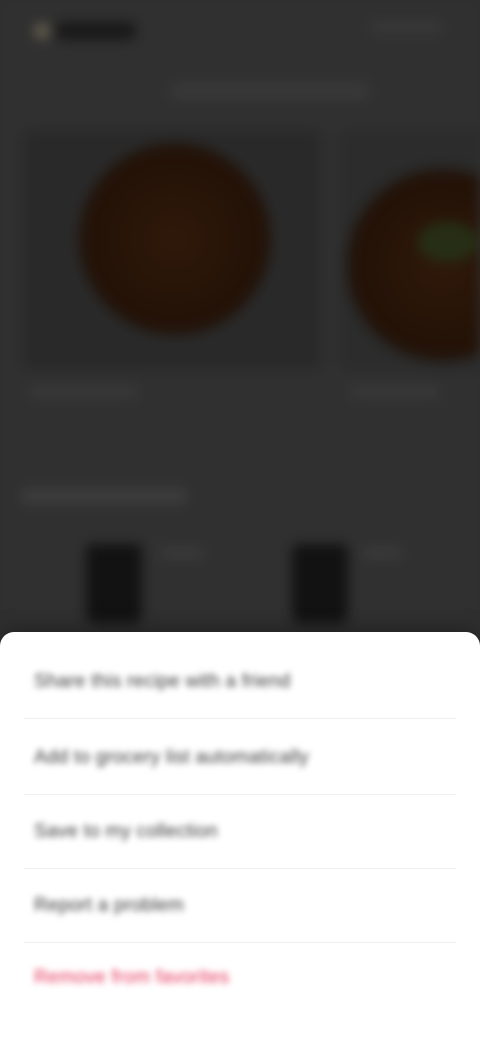 This screenshot has width=480, height=1040. Describe the element at coordinates (240, 906) in the screenshot. I see `sheet-option-report: Report a problem` at that location.